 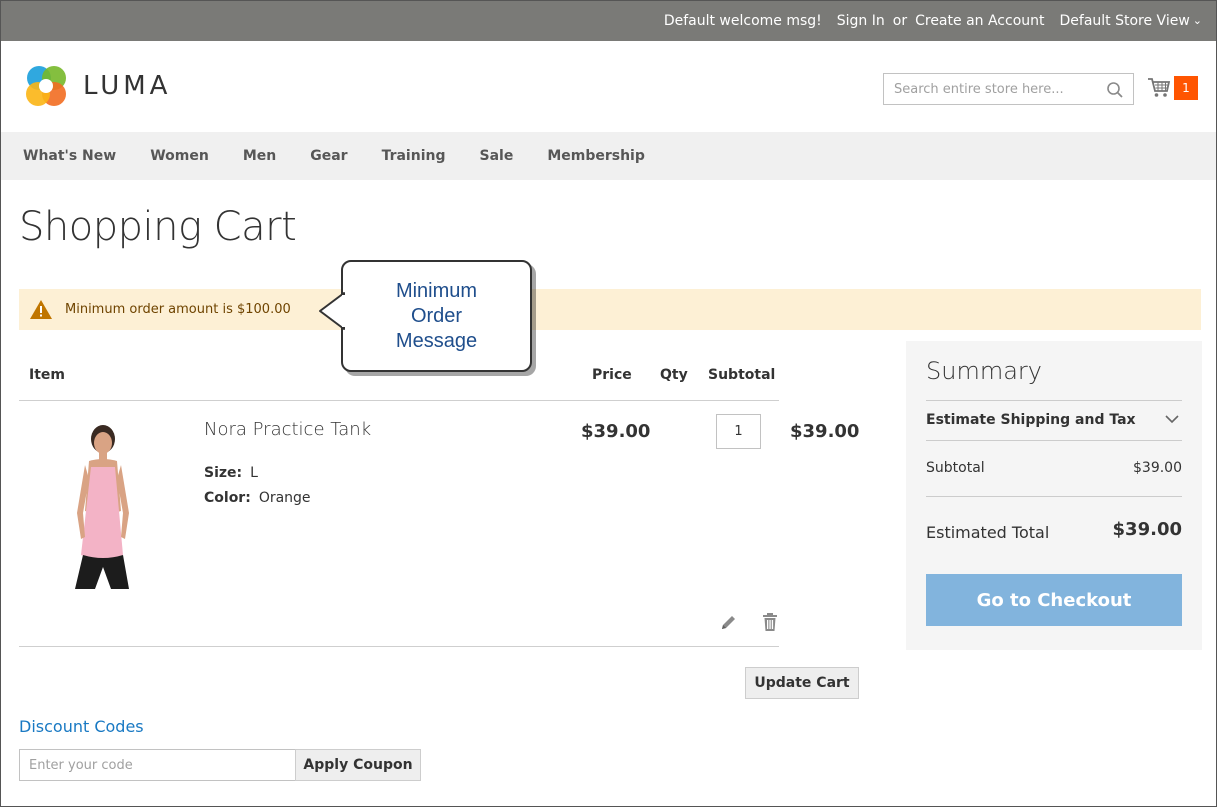 What do you see at coordinates (1157, 468) in the screenshot?
I see `summary-subtotal-value: $39.00` at bounding box center [1157, 468].